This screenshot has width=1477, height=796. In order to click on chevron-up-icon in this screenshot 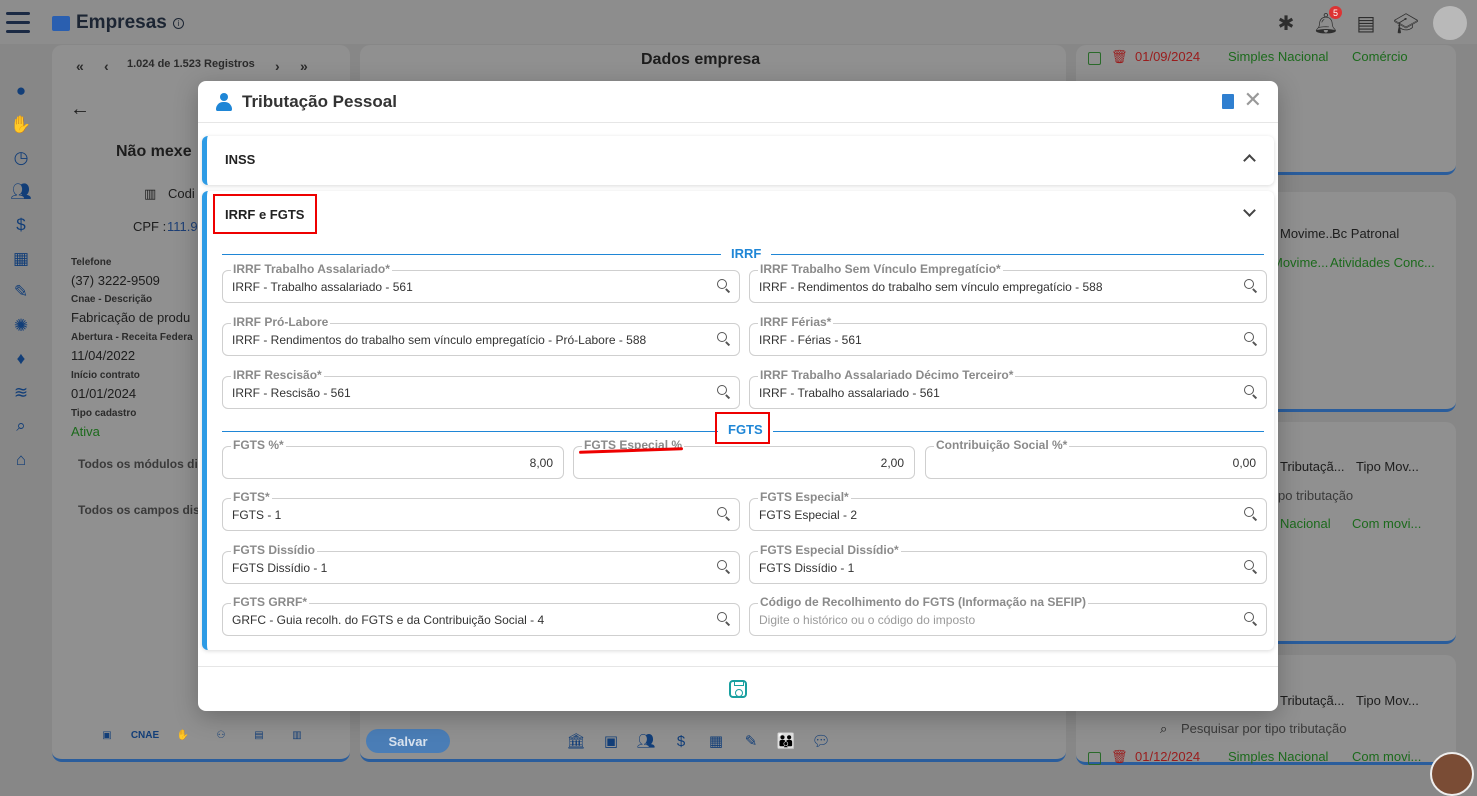, I will do `click(1249, 160)`.